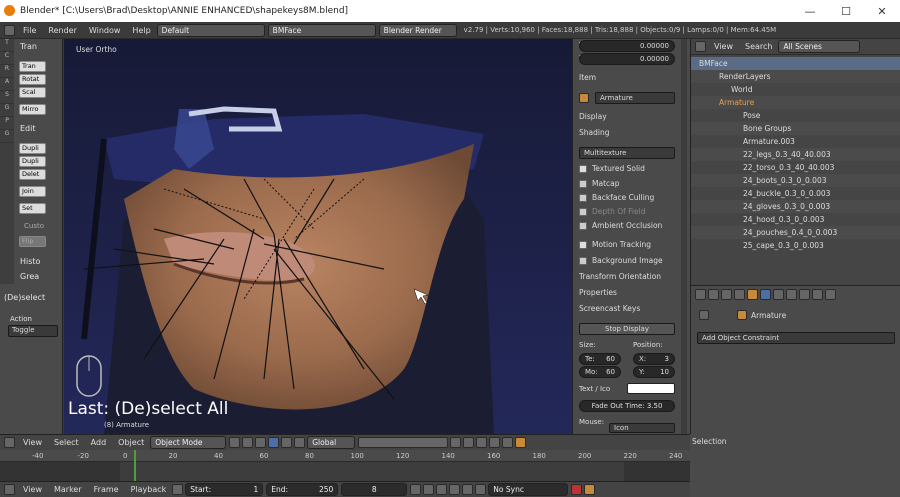 The image size is (900, 497). Describe the element at coordinates (795, 76) in the screenshot. I see `outliner-row-renderlayers: RenderLayers` at that location.